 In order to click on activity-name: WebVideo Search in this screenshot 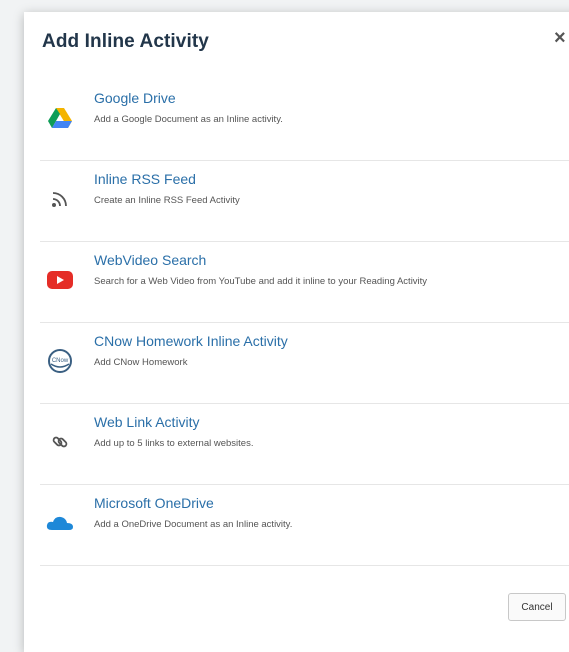, I will do `click(150, 260)`.